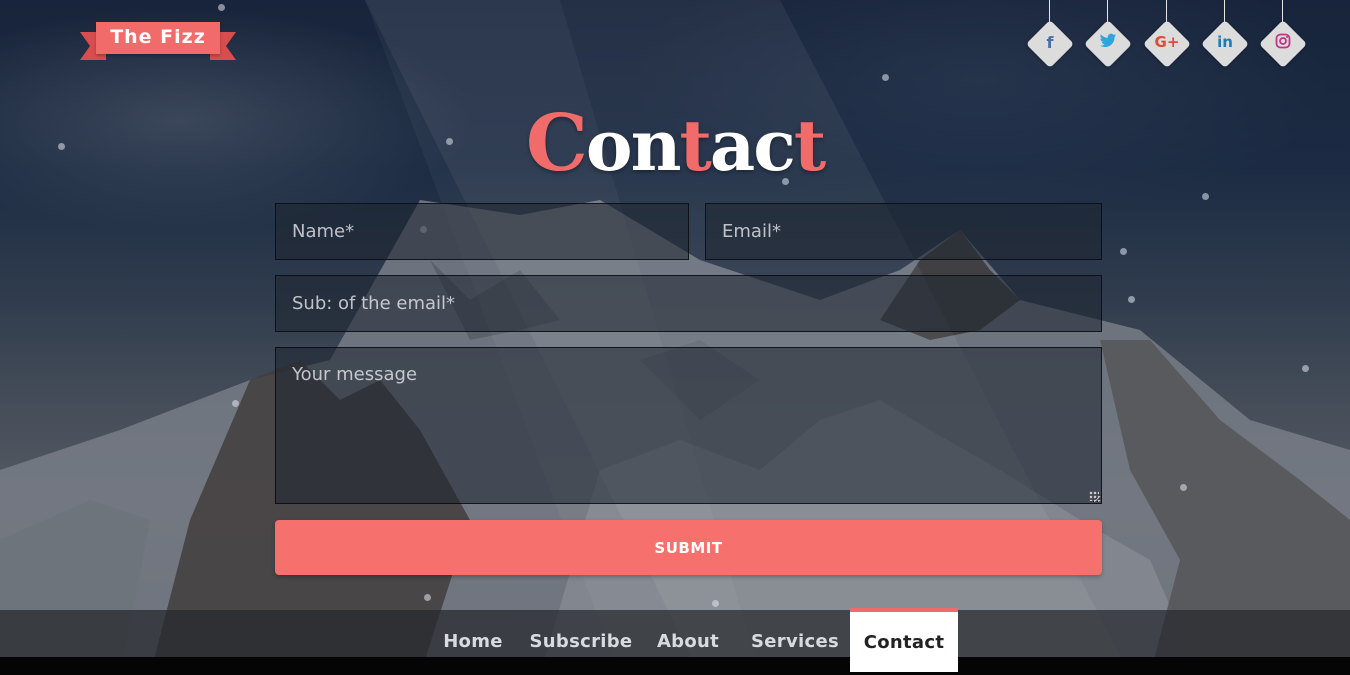 This screenshot has width=1350, height=675. I want to click on submit-button: SUBMIT, so click(688, 547).